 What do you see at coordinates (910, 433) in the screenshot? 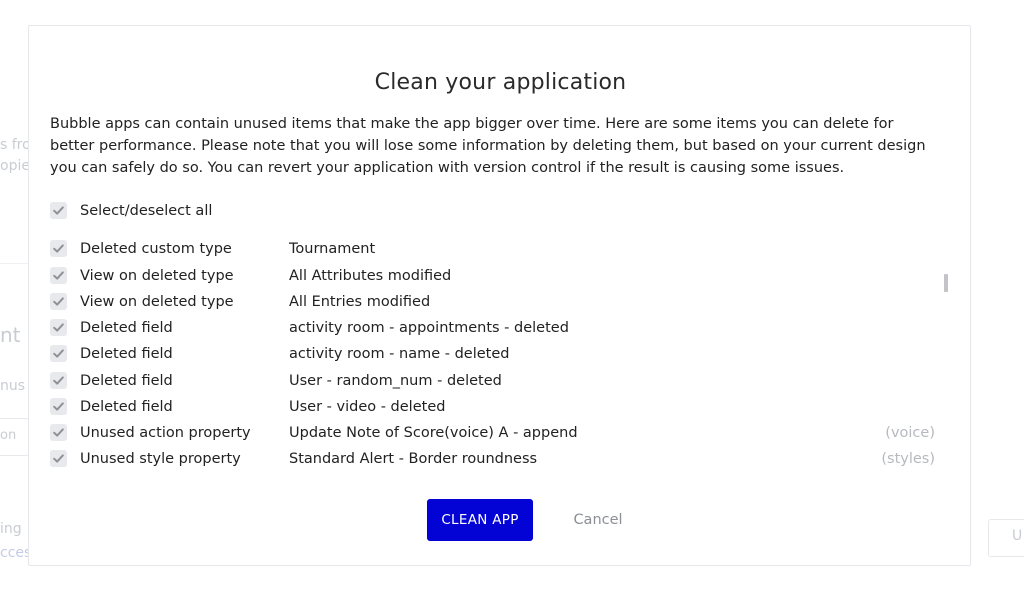
I see `item-tag: (voice)` at bounding box center [910, 433].